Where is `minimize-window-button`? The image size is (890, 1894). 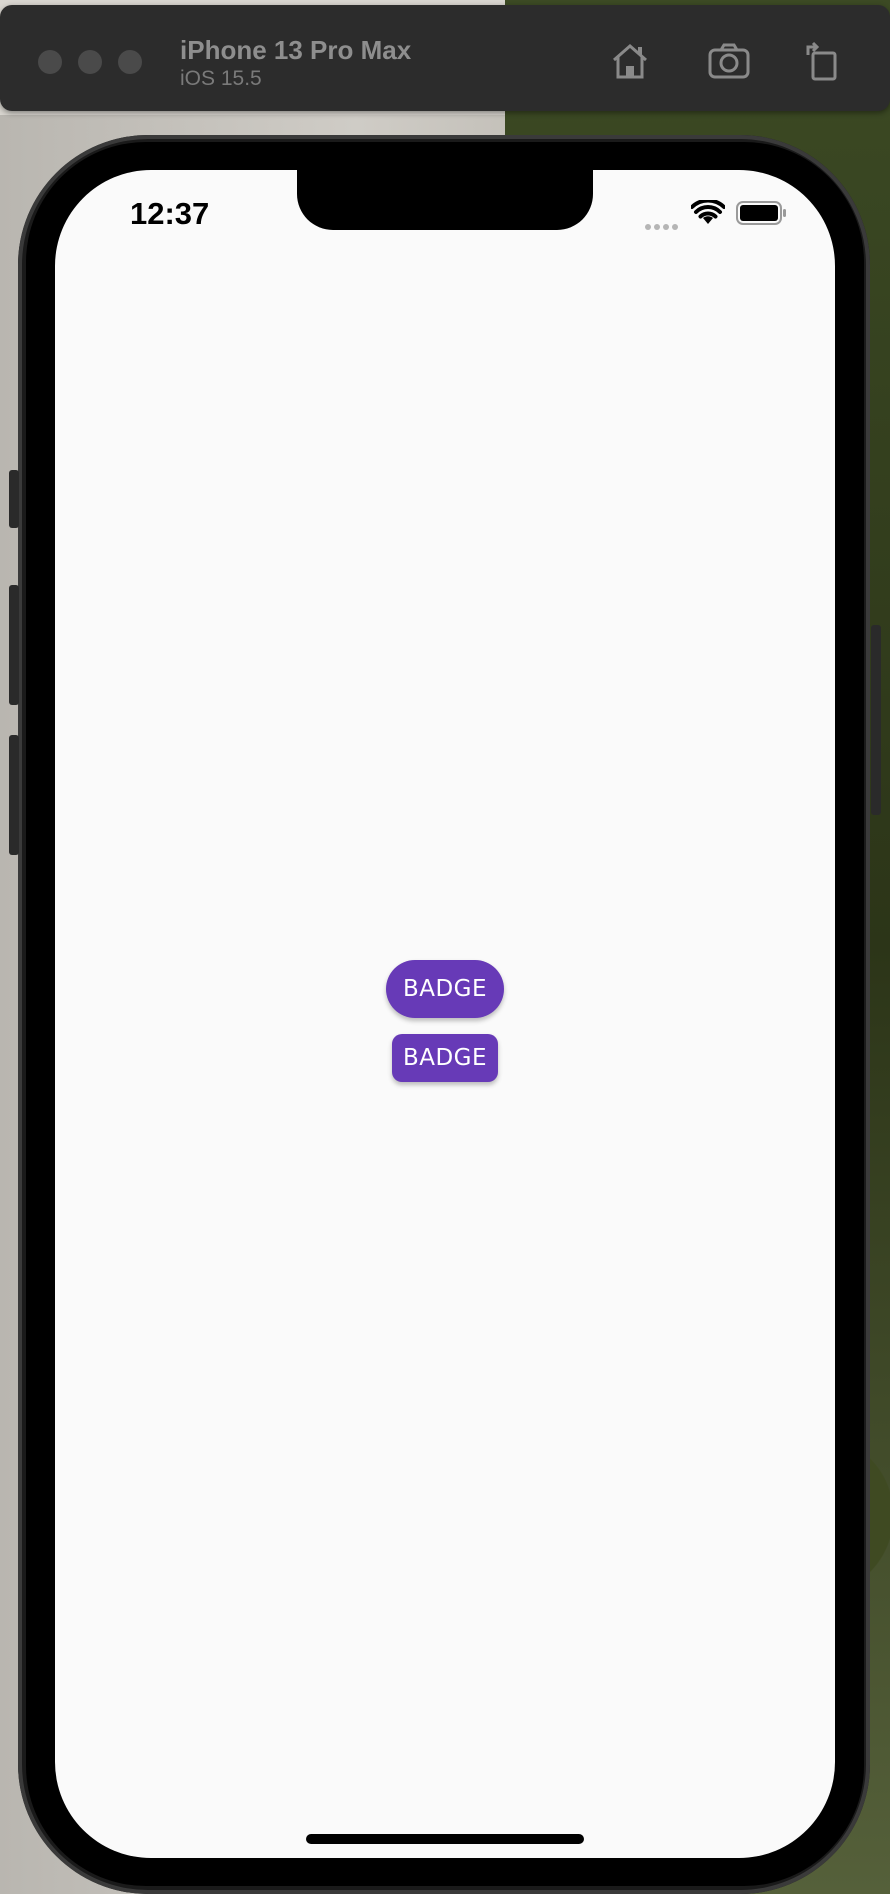
minimize-window-button is located at coordinates (90, 62).